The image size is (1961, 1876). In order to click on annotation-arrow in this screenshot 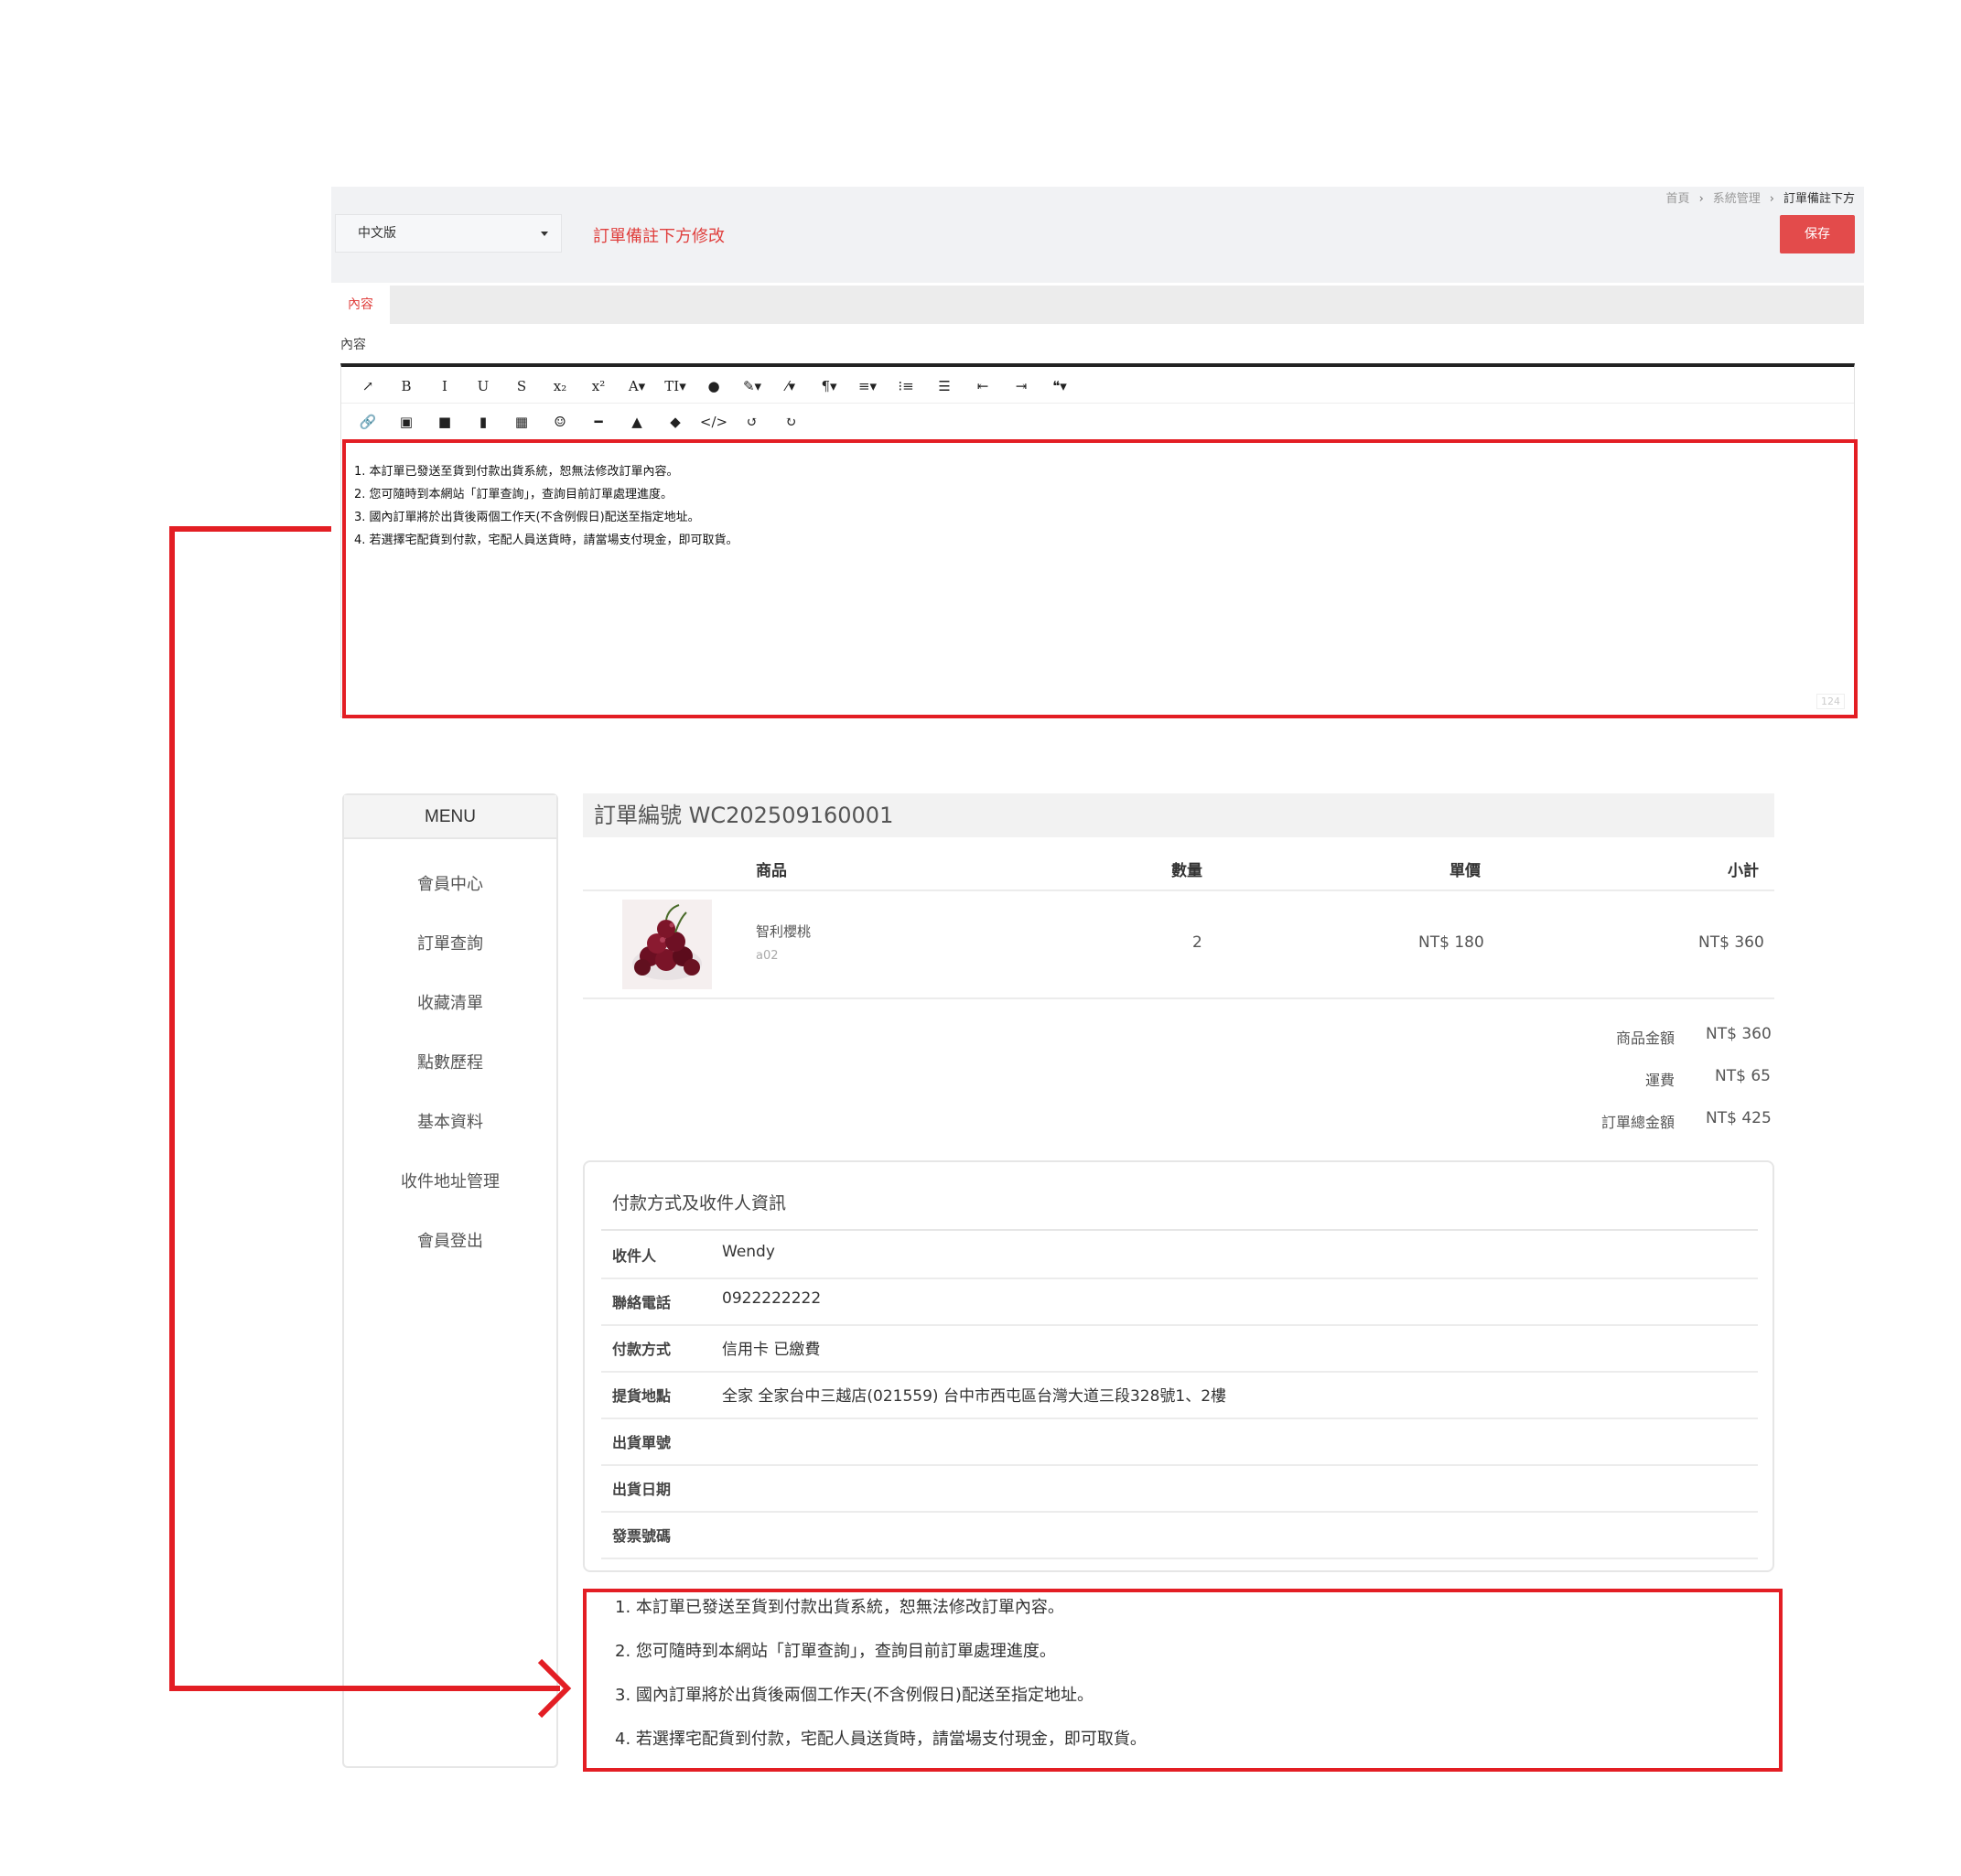, I will do `click(371, 1123)`.